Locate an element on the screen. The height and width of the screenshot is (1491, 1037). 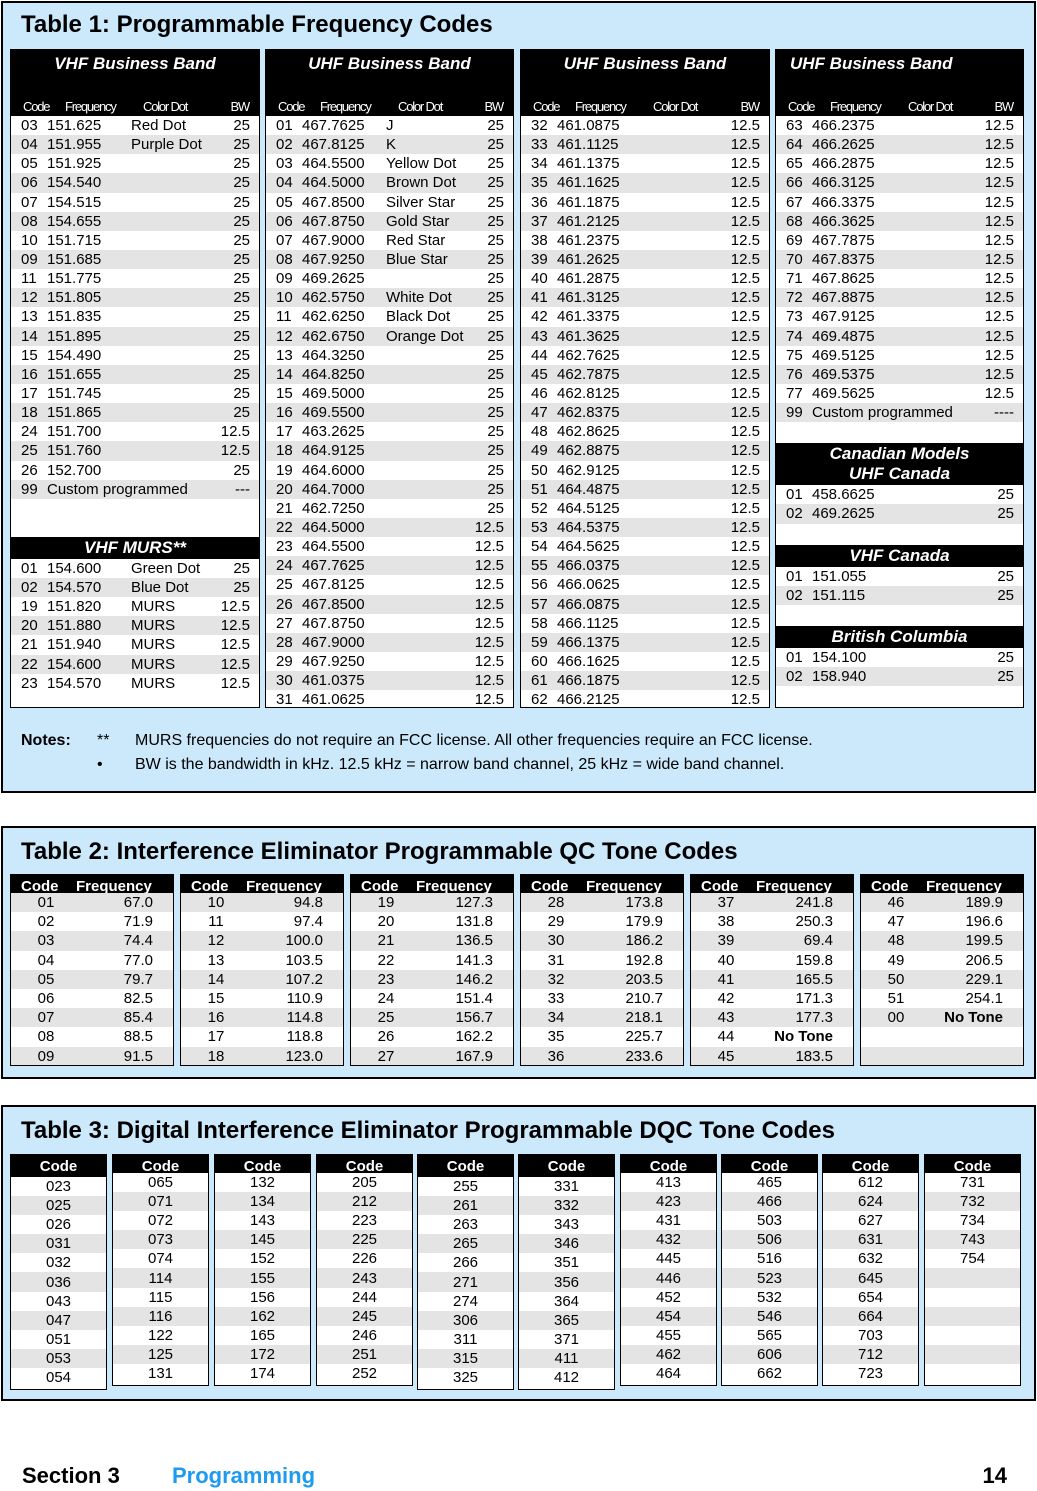
table-row: 41 165.5 is located at coordinates (772, 979).